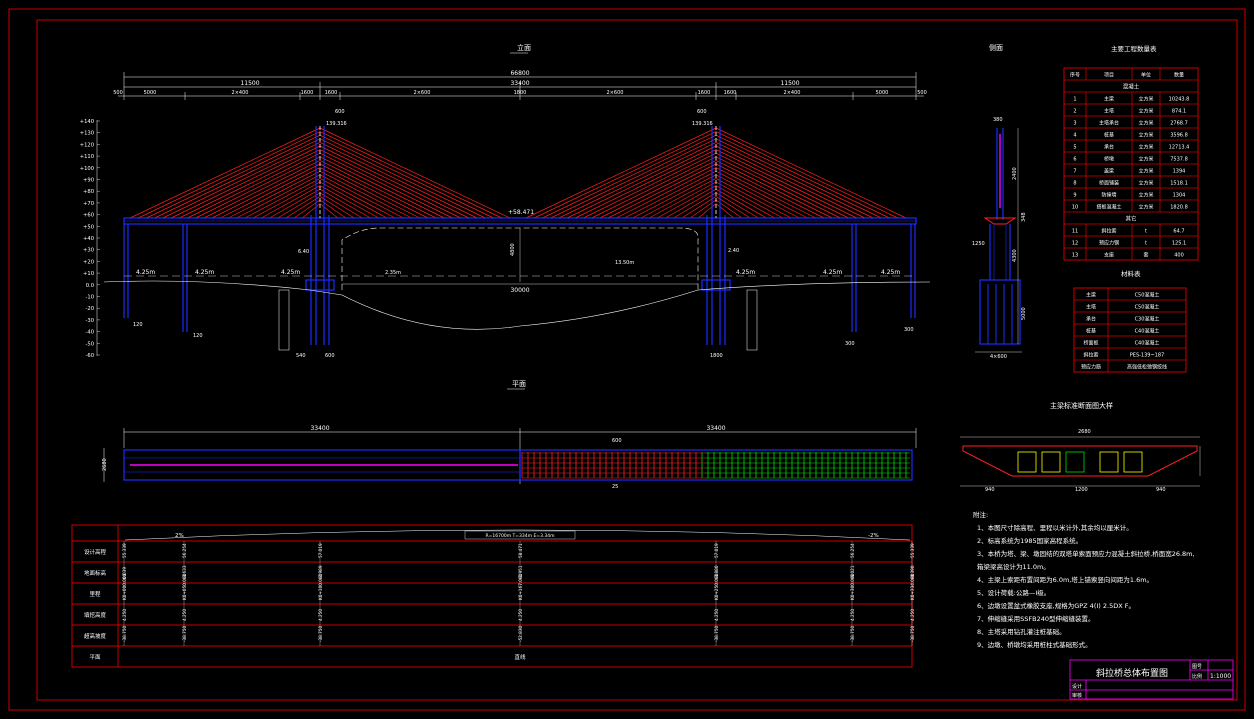 The image size is (1254, 719). I want to click on profile-row-label: 地面标高, so click(95, 573).